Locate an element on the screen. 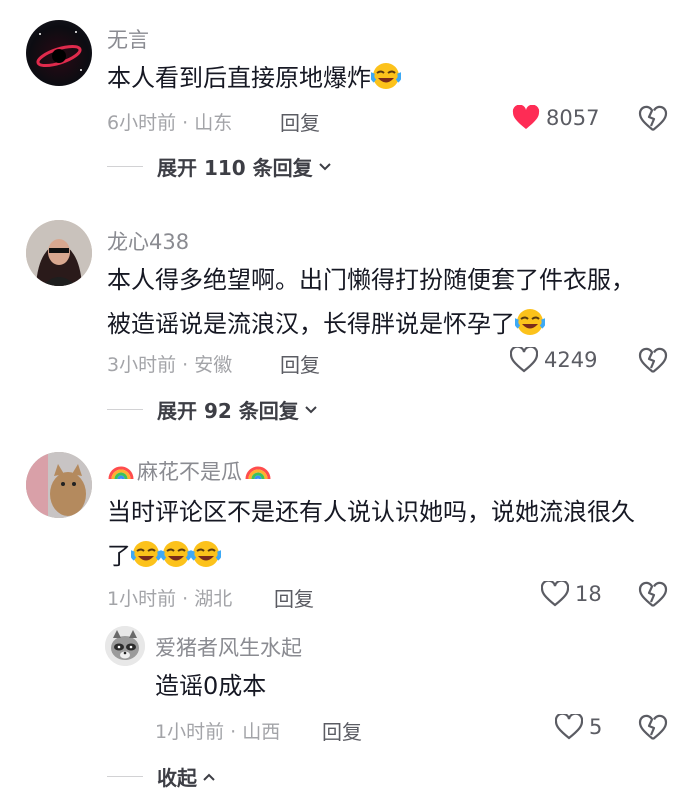  like-button: 8057 is located at coordinates (555, 118).